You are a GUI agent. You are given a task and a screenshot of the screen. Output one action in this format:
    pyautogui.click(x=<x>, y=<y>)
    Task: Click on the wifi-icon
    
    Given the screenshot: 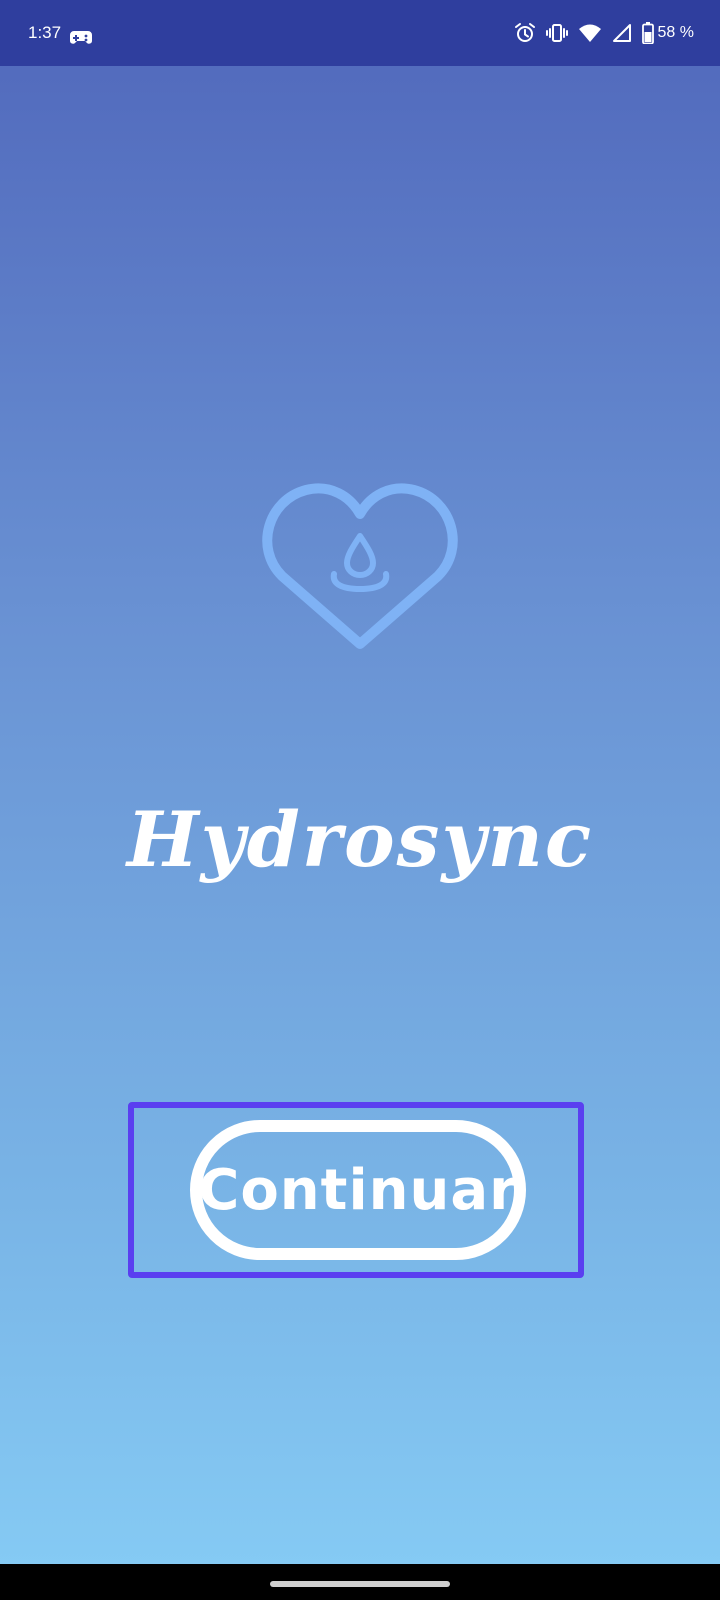 What is the action you would take?
    pyautogui.click(x=590, y=33)
    